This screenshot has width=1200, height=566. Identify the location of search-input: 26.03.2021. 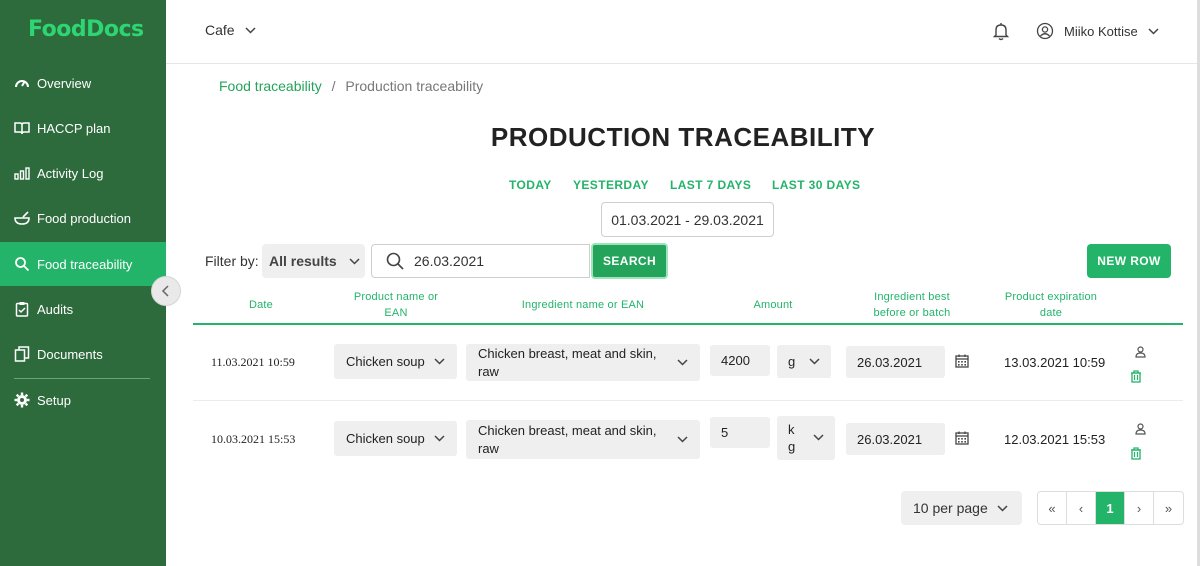
(480, 261).